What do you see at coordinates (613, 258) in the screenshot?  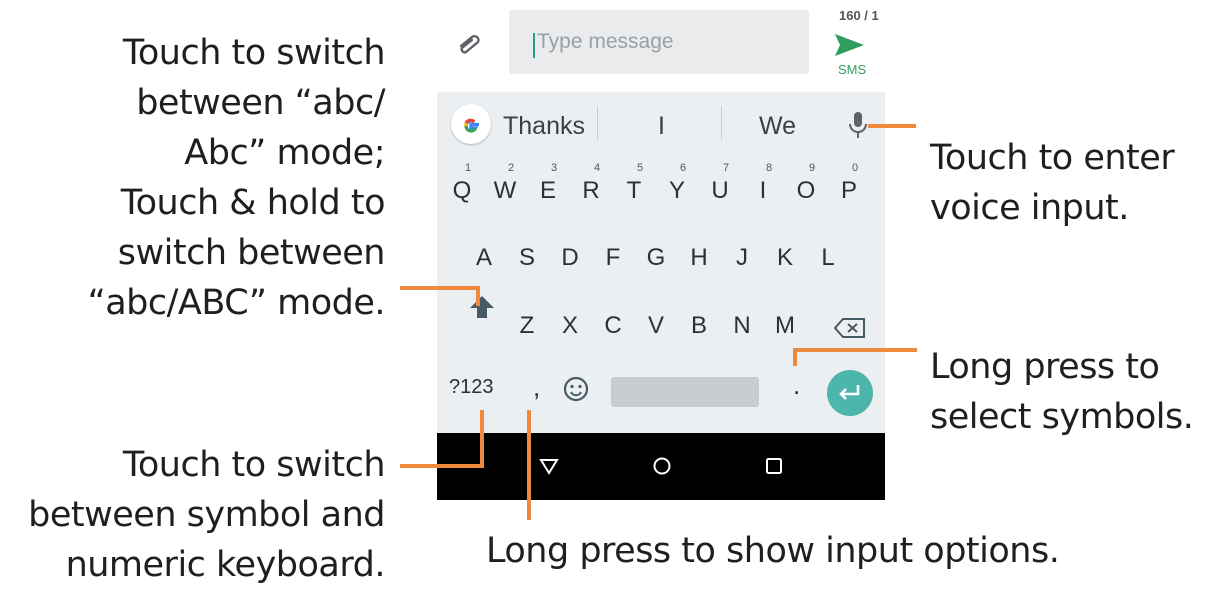 I see `key-f: F` at bounding box center [613, 258].